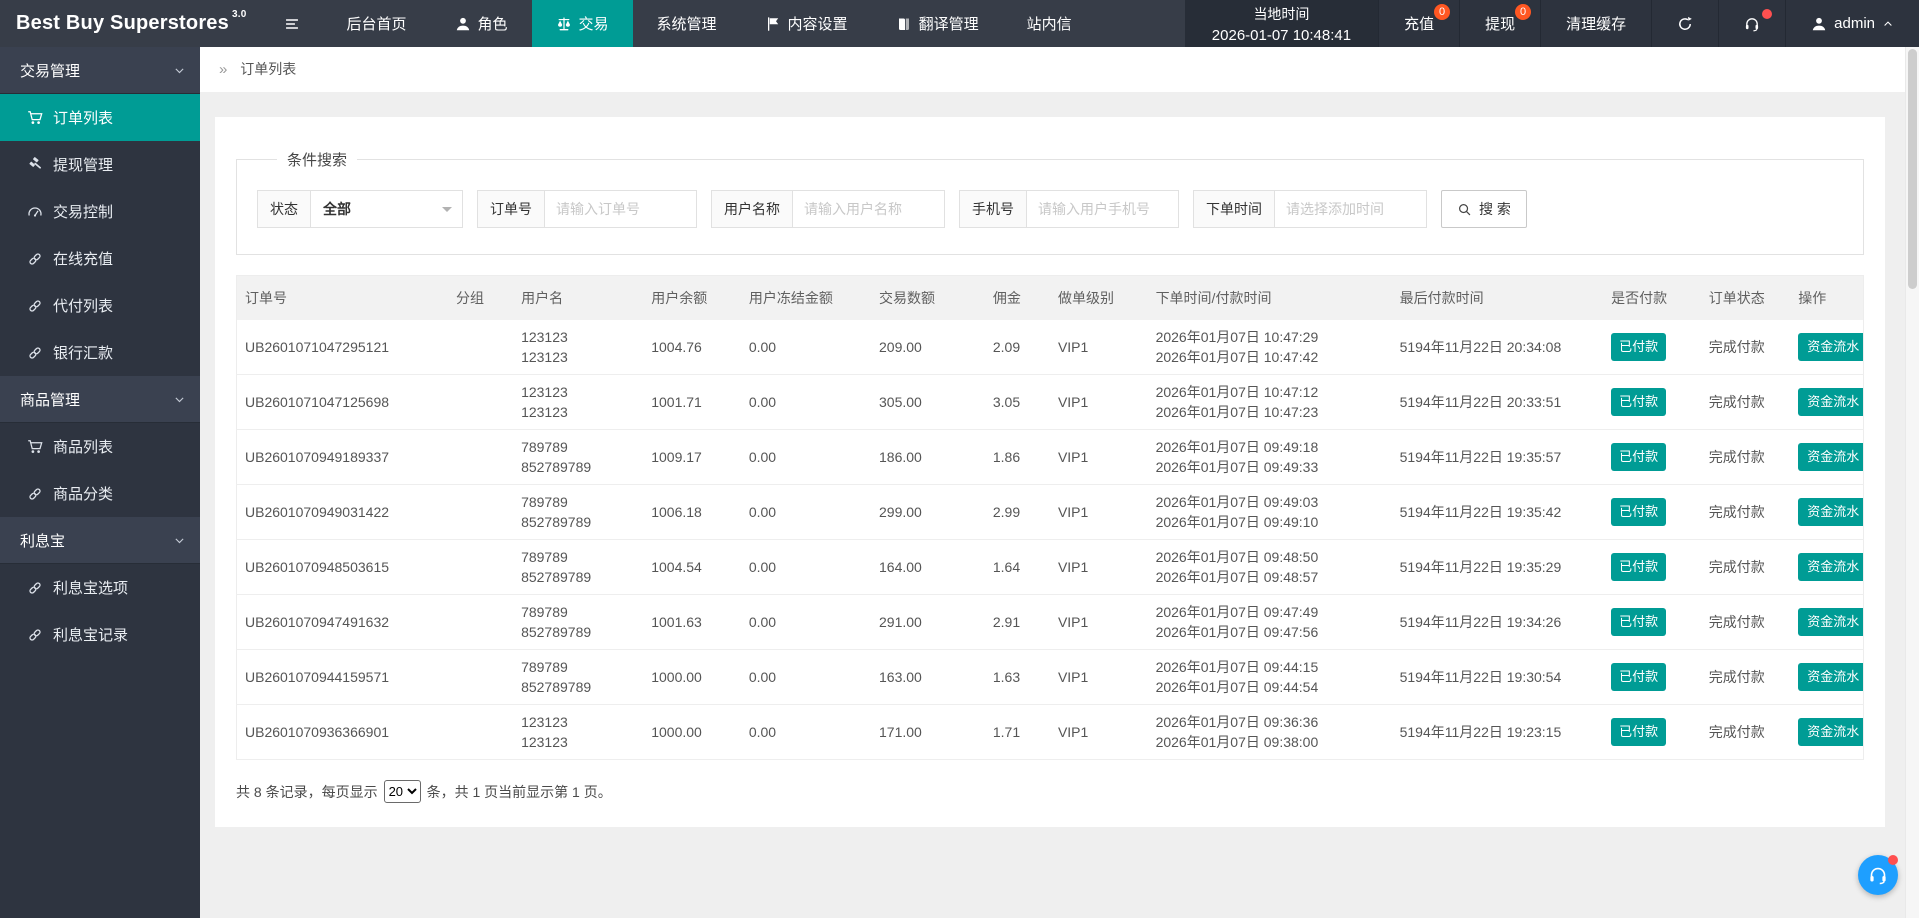 Image resolution: width=1919 pixels, height=918 pixels. I want to click on quick-link-label: 充值, so click(1419, 24).